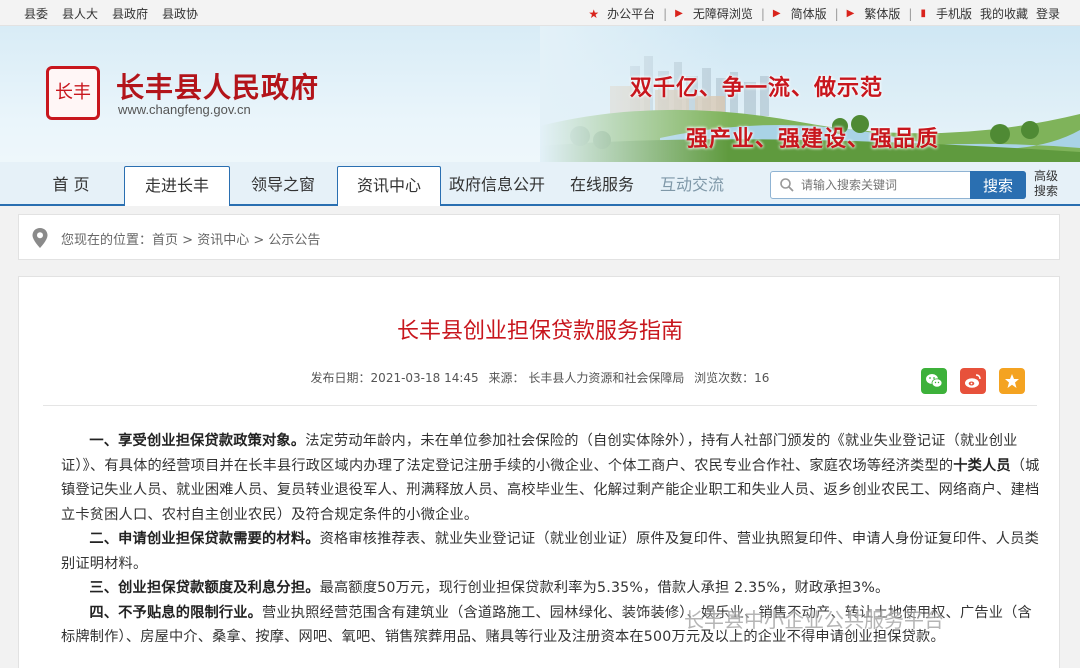 This screenshot has height=668, width=1080. I want to click on logo-text: 长丰, so click(73, 92).